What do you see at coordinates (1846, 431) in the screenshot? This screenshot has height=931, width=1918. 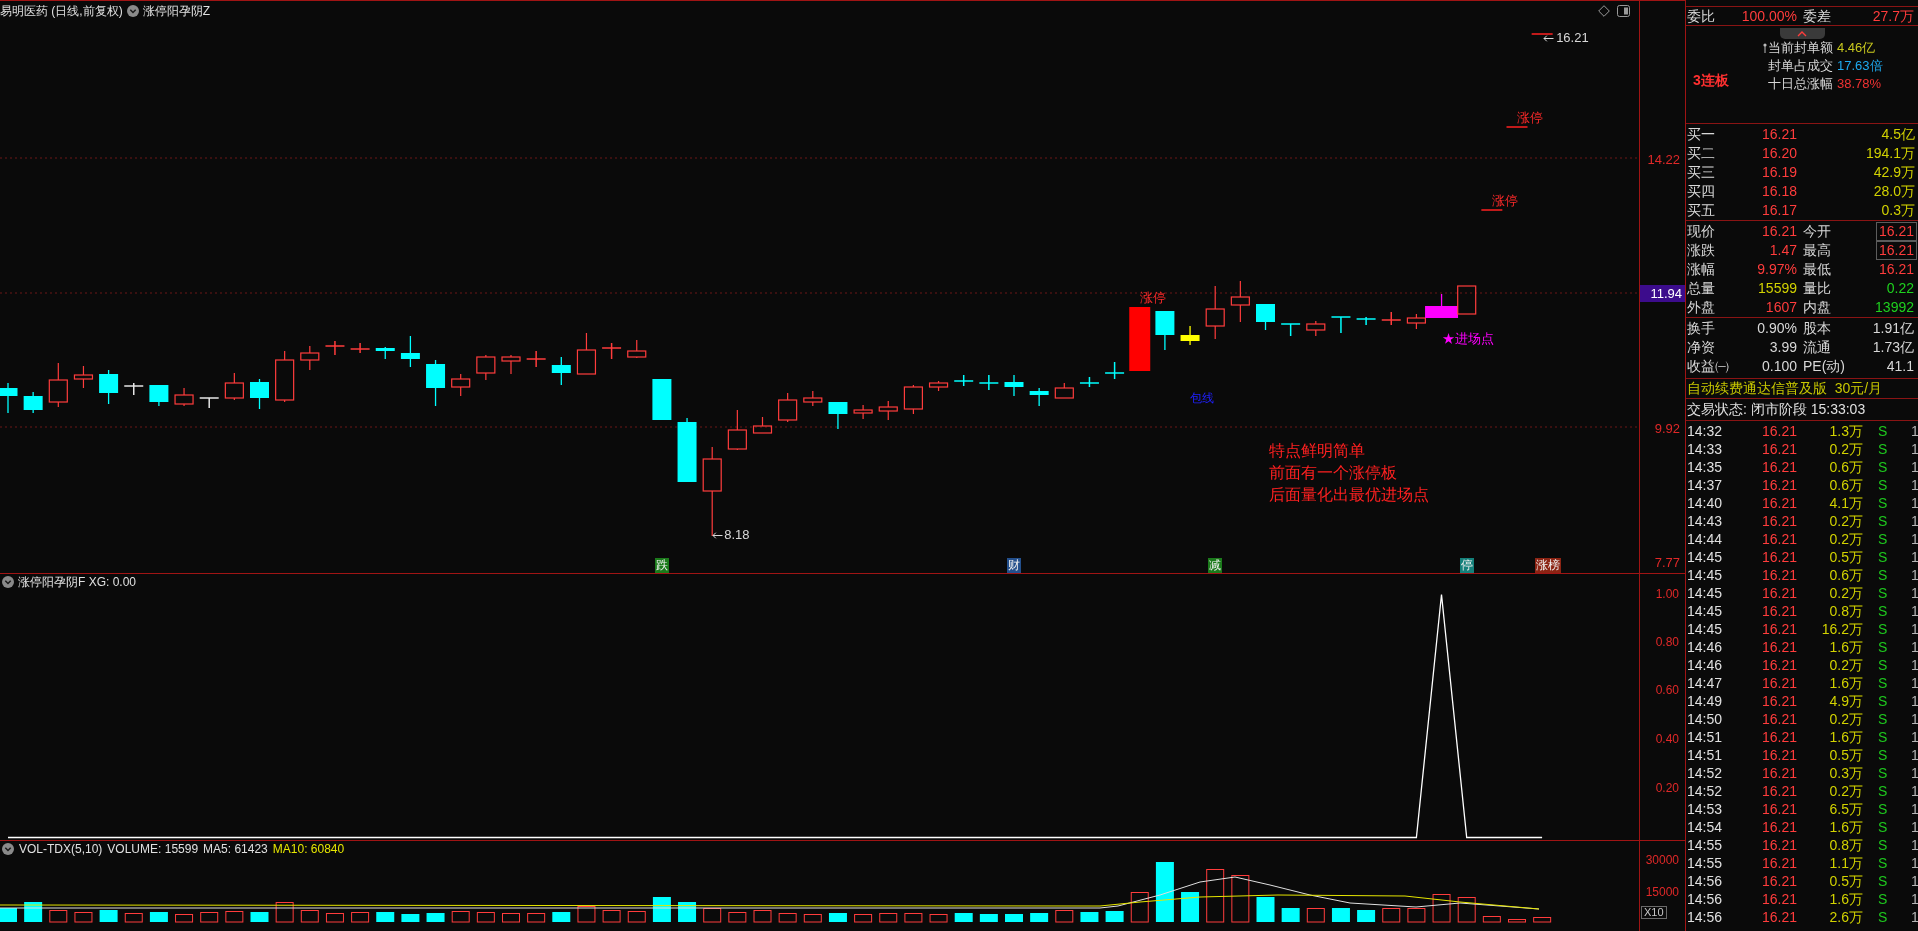 I see `trade-volume: 1.3万` at bounding box center [1846, 431].